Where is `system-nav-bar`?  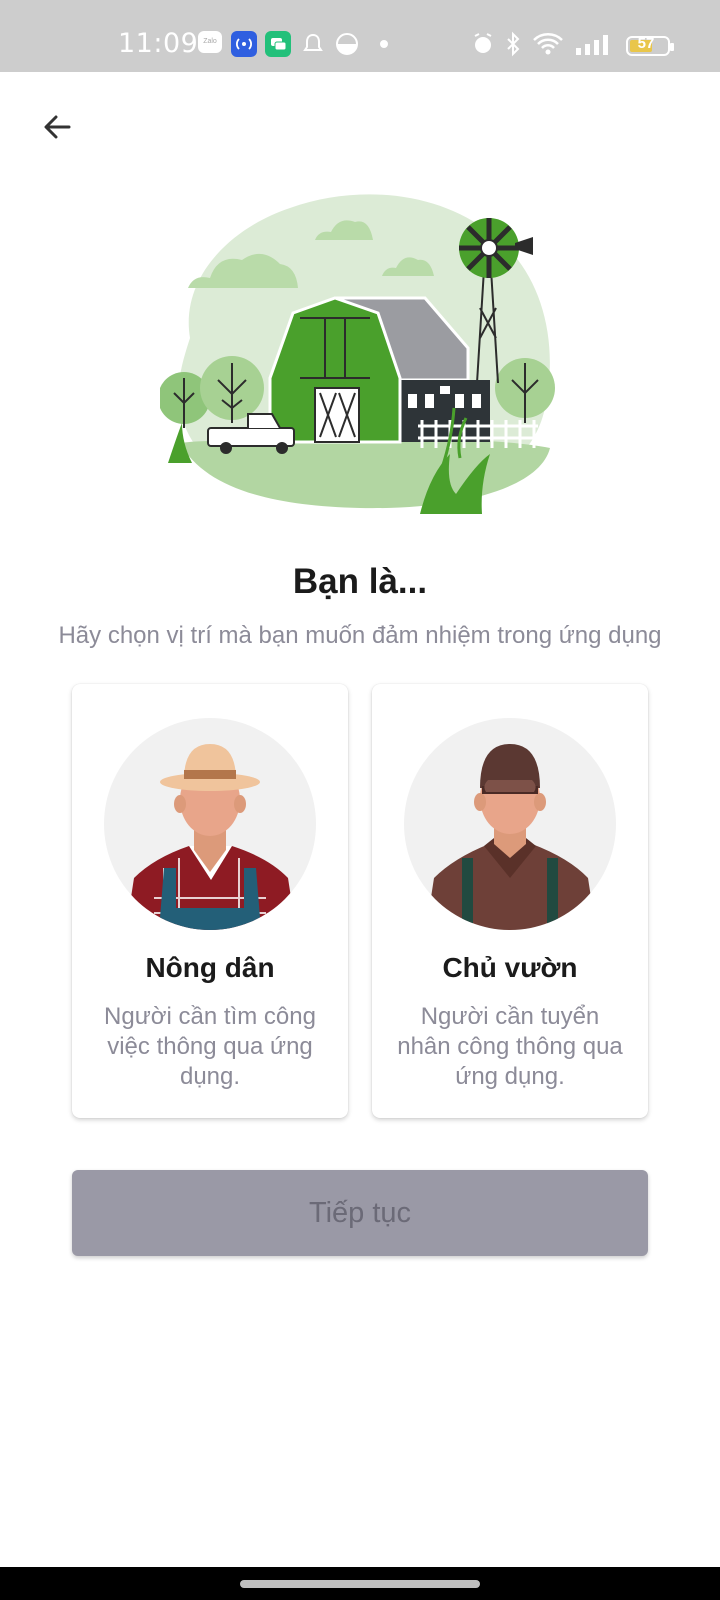
system-nav-bar is located at coordinates (360, 1583).